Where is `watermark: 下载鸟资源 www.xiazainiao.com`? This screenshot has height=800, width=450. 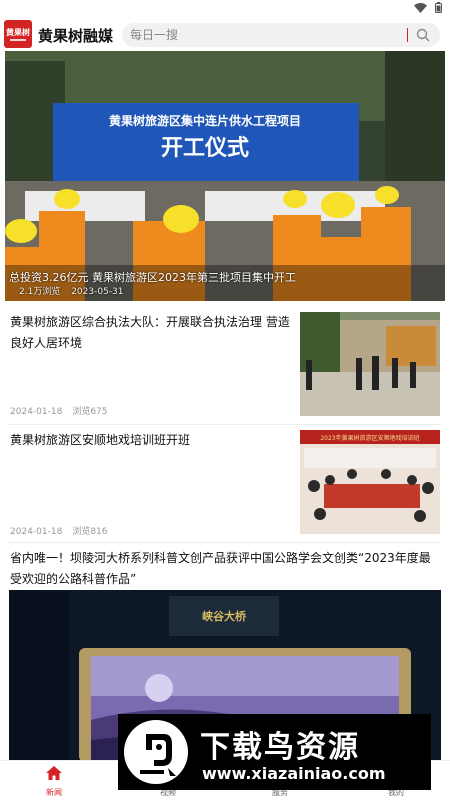
watermark: 下载鸟资源 www.xiazainiao.com is located at coordinates (274, 752).